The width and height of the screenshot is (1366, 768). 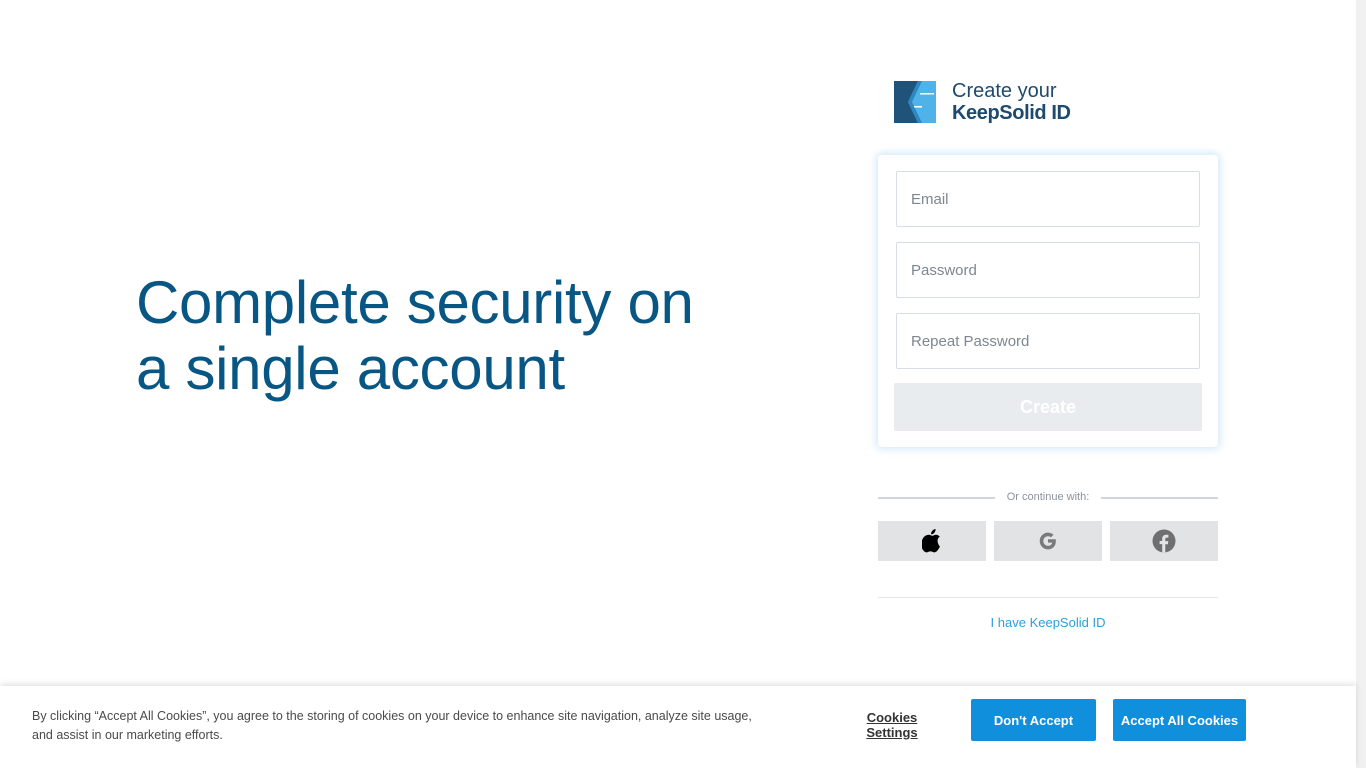 I want to click on cookies-settings-button: Cookies Settings, so click(x=892, y=725).